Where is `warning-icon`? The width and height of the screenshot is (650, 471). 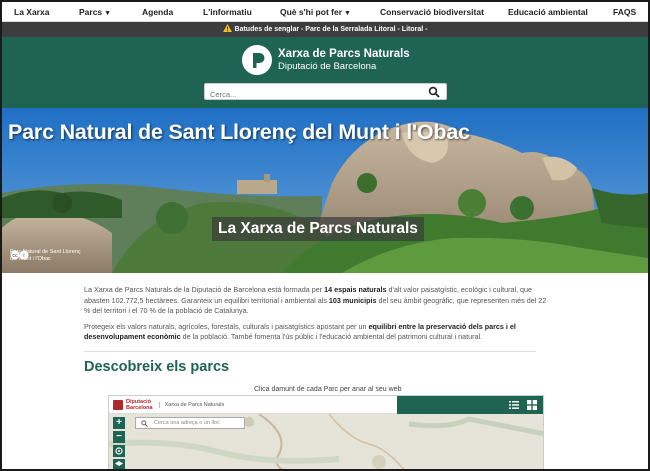 warning-icon is located at coordinates (227, 28).